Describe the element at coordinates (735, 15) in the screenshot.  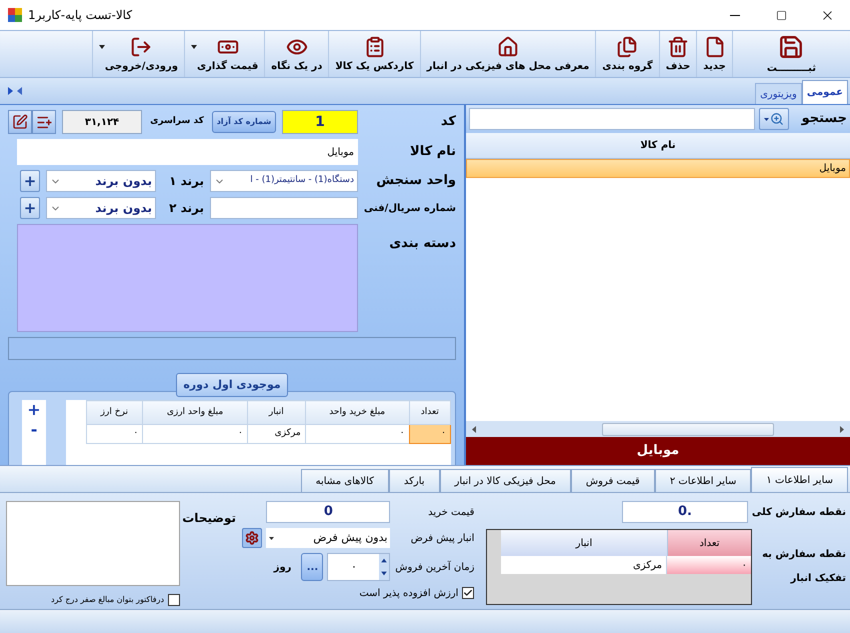
I see `minimize-icon` at that location.